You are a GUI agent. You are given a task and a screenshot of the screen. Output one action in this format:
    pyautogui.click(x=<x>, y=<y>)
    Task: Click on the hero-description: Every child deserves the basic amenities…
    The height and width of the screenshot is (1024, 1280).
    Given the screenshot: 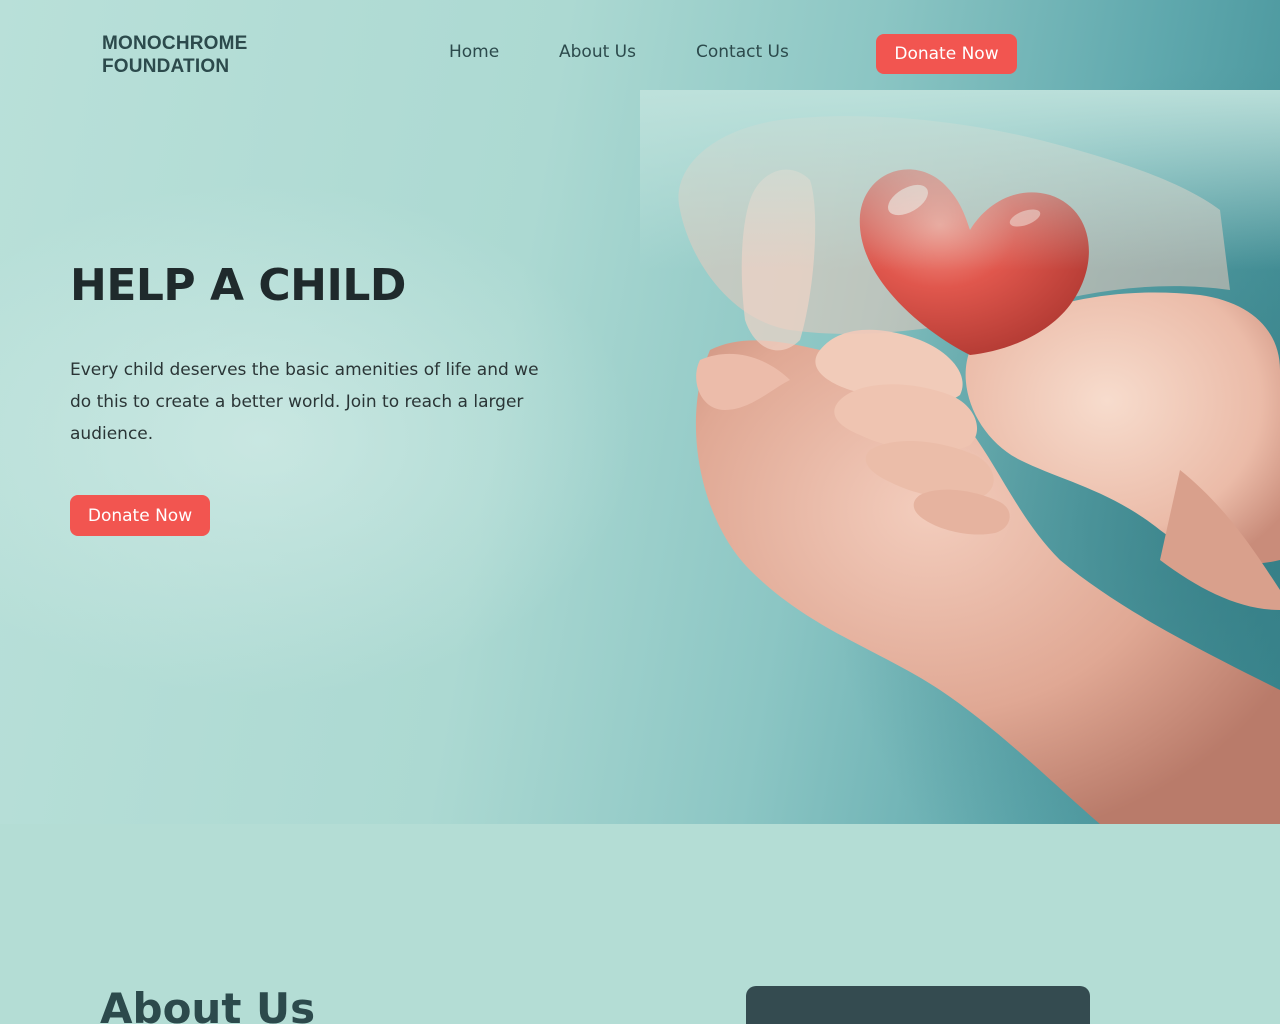 What is the action you would take?
    pyautogui.click(x=304, y=402)
    